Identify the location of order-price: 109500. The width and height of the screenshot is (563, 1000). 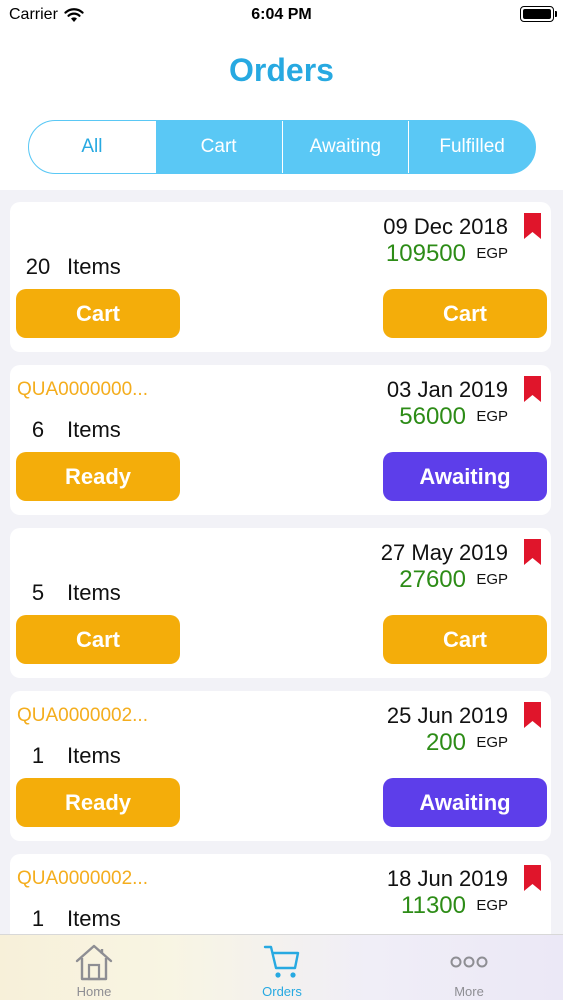
(425, 253).